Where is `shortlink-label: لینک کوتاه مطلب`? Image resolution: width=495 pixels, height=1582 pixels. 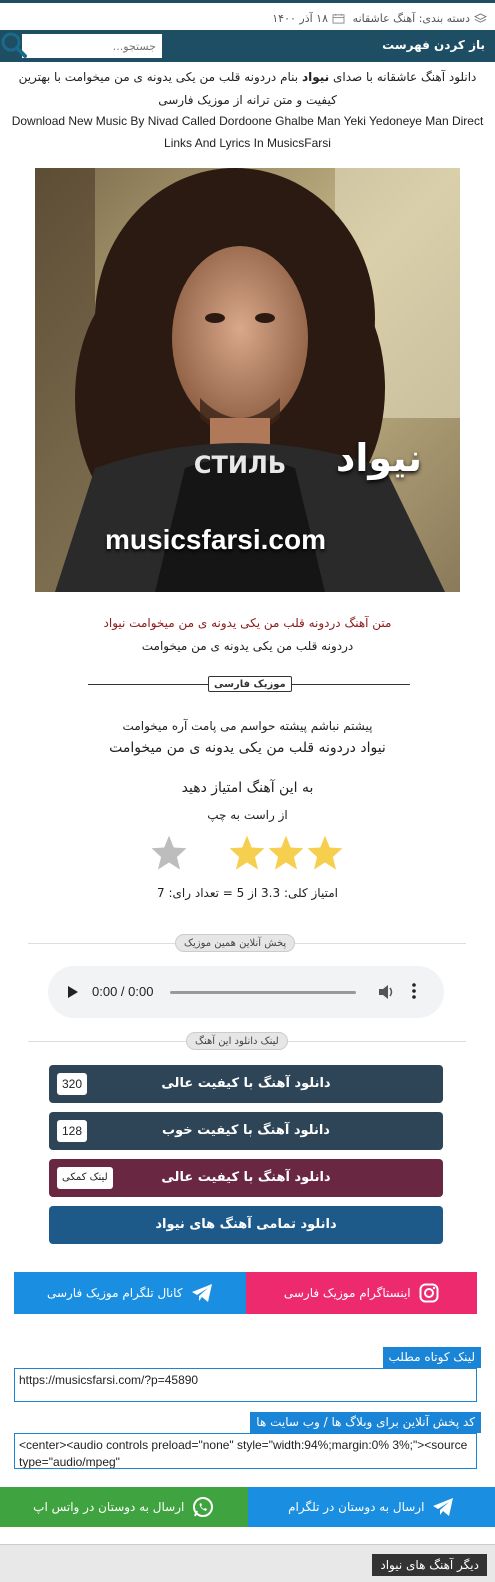
shortlink-label: لینک کوتاه مطلب is located at coordinates (431, 1357).